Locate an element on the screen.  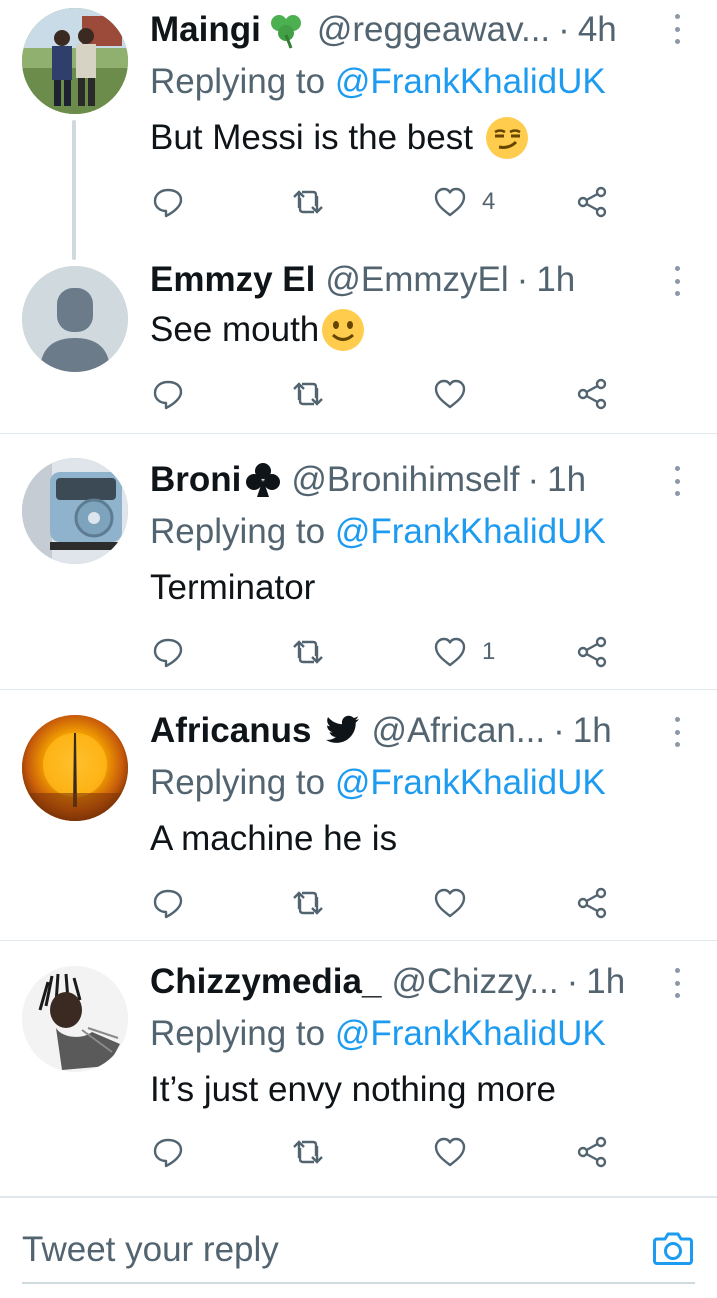
tweet-header: Africanus @African... · 1h is located at coordinates (403, 731).